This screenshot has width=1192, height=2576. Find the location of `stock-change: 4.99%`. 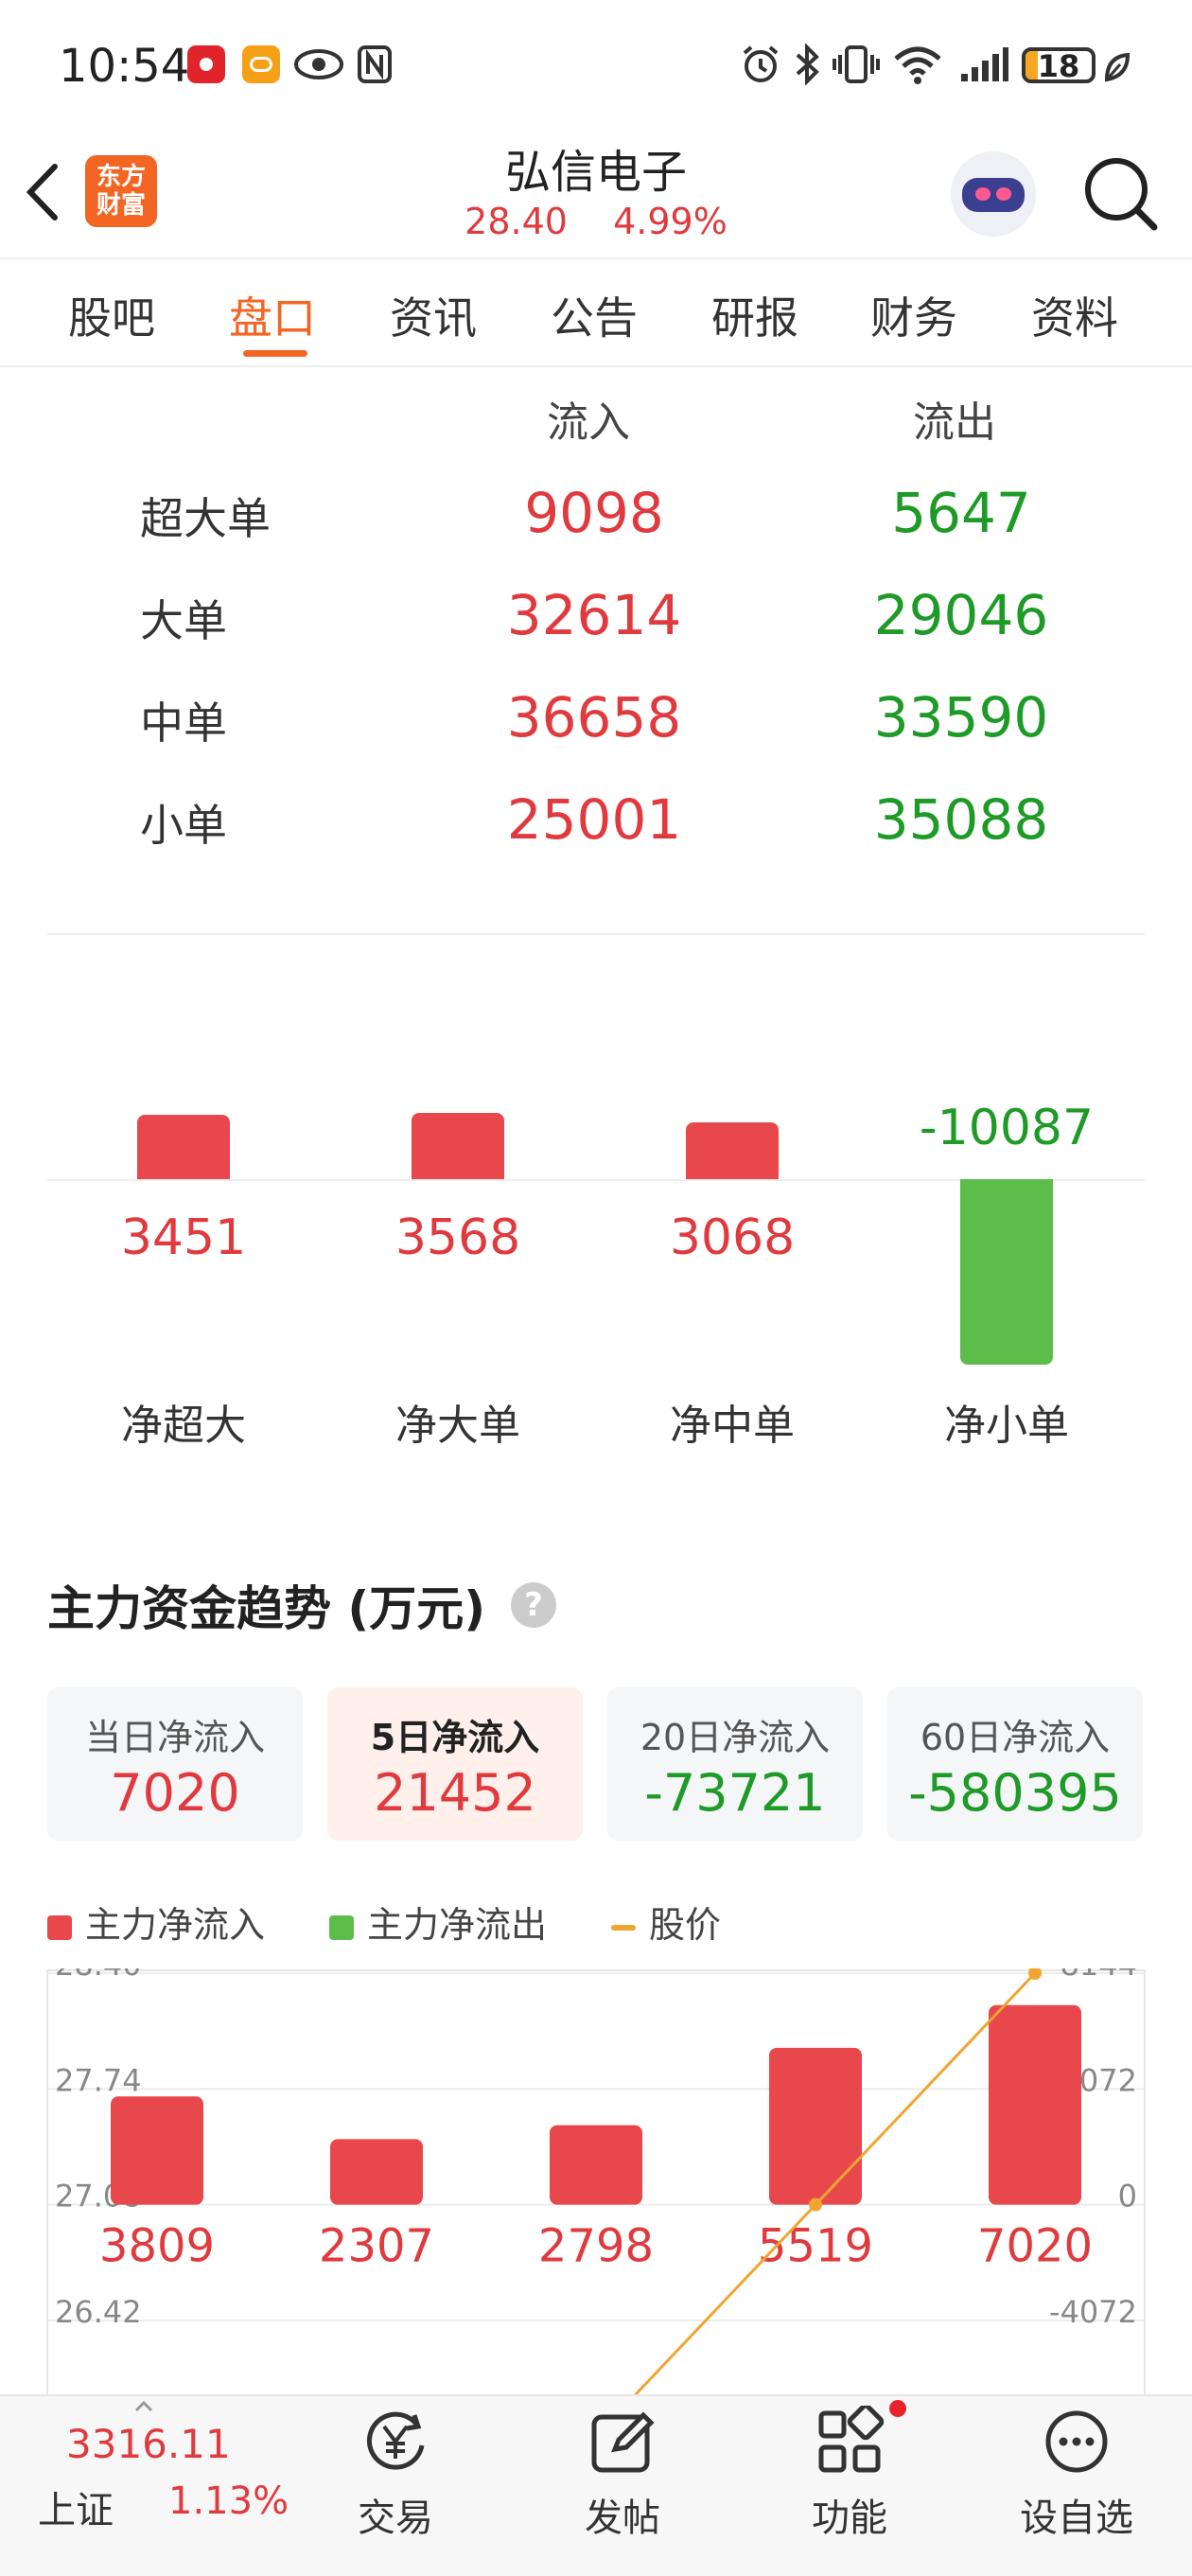

stock-change: 4.99% is located at coordinates (670, 221).